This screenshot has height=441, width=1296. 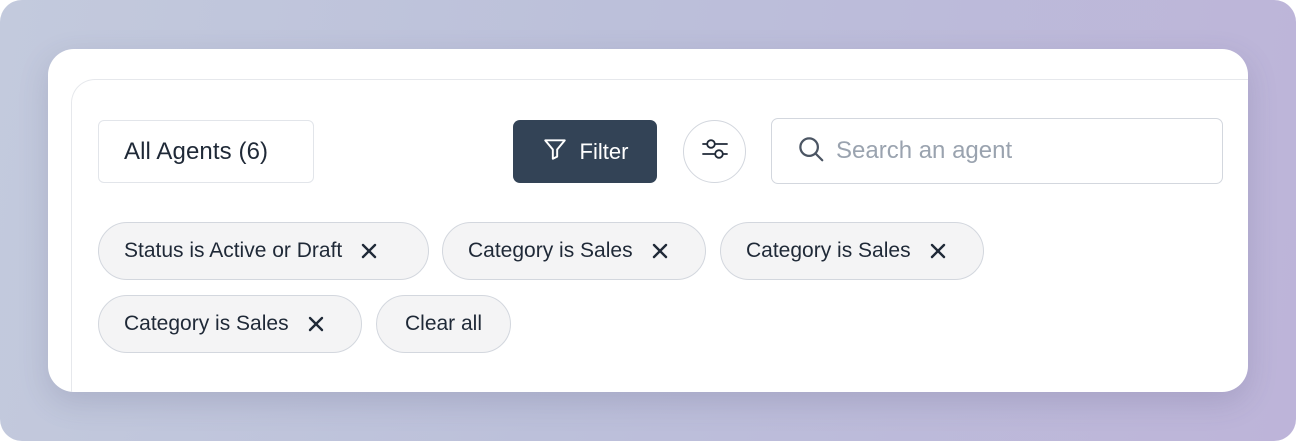 What do you see at coordinates (811, 151) in the screenshot?
I see `search-icon` at bounding box center [811, 151].